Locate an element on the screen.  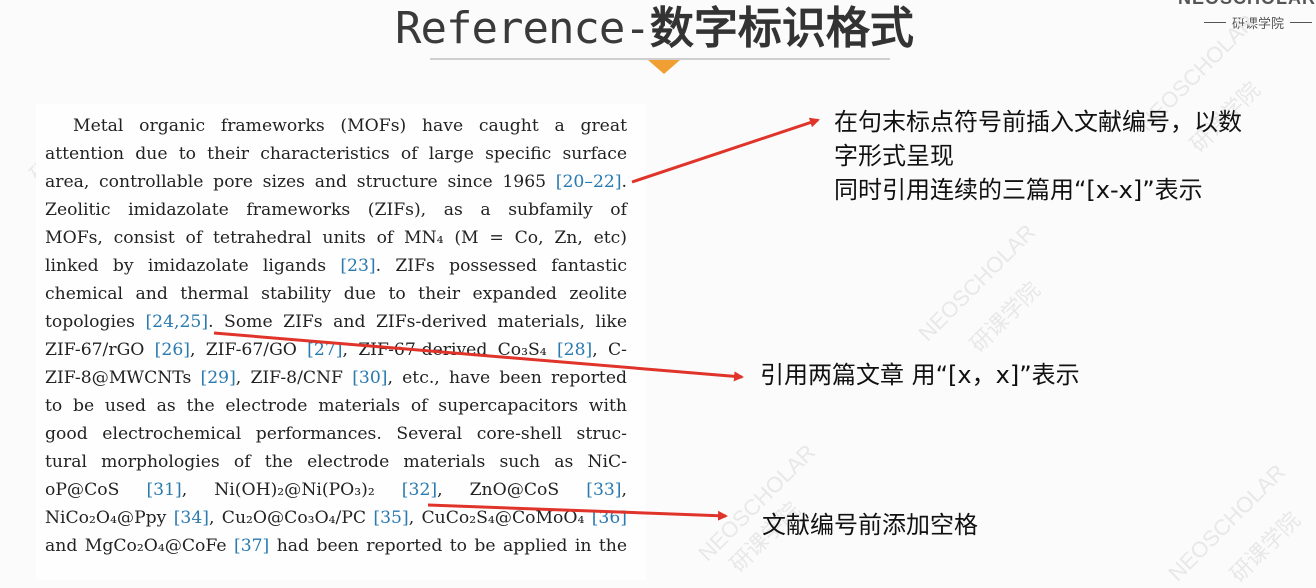
note-space-before-citation: 文献编号前添加空格 is located at coordinates (870, 525).